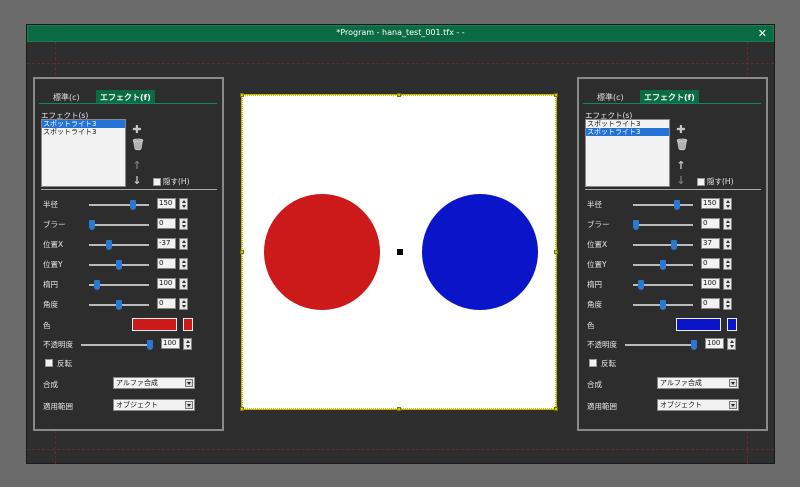 The width and height of the screenshot is (800, 487). I want to click on pos-x-input: -37, so click(166, 243).